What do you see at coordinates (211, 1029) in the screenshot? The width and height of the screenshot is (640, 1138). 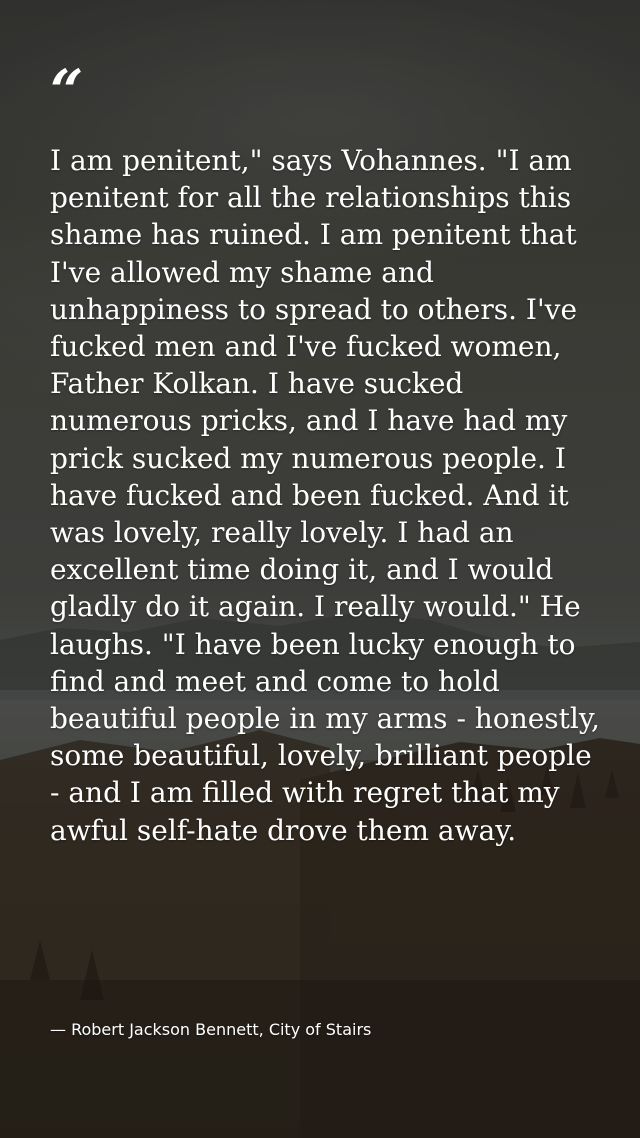 I see `quote-attribution: — Robert Jackson Bennett, City of Stairs` at bounding box center [211, 1029].